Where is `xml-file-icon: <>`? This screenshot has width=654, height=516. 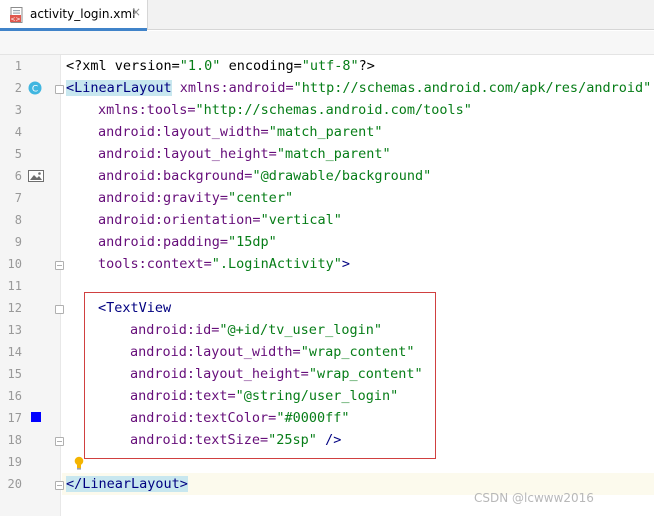 xml-file-icon: <> is located at coordinates (16, 15).